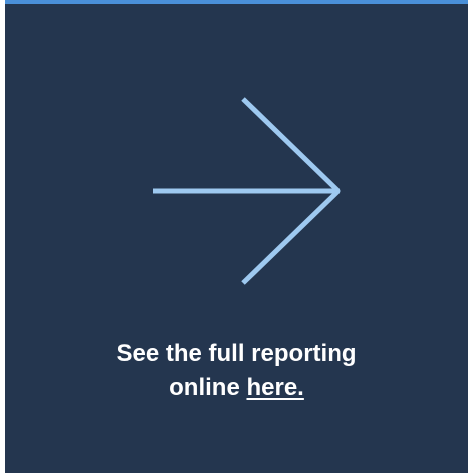 The height and width of the screenshot is (473, 473). I want to click on cta-text: See the full reporting online here., so click(236, 371).